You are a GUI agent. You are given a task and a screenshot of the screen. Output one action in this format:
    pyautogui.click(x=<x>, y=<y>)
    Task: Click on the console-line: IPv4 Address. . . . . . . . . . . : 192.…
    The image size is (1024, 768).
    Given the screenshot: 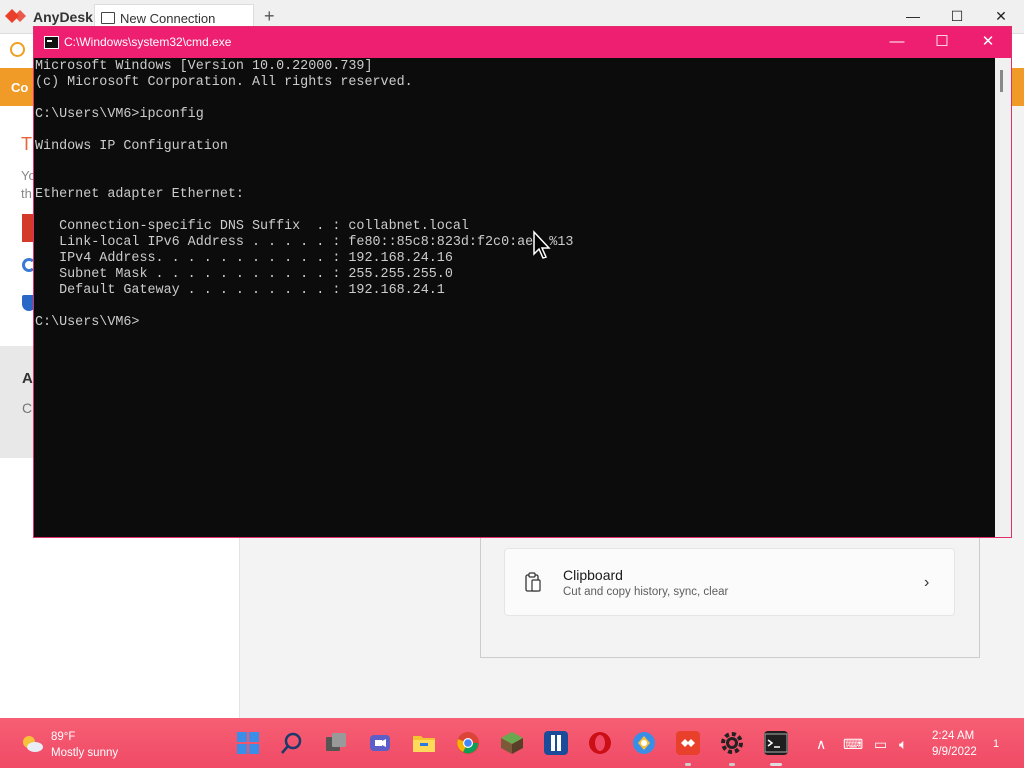 What is the action you would take?
    pyautogui.click(x=244, y=258)
    